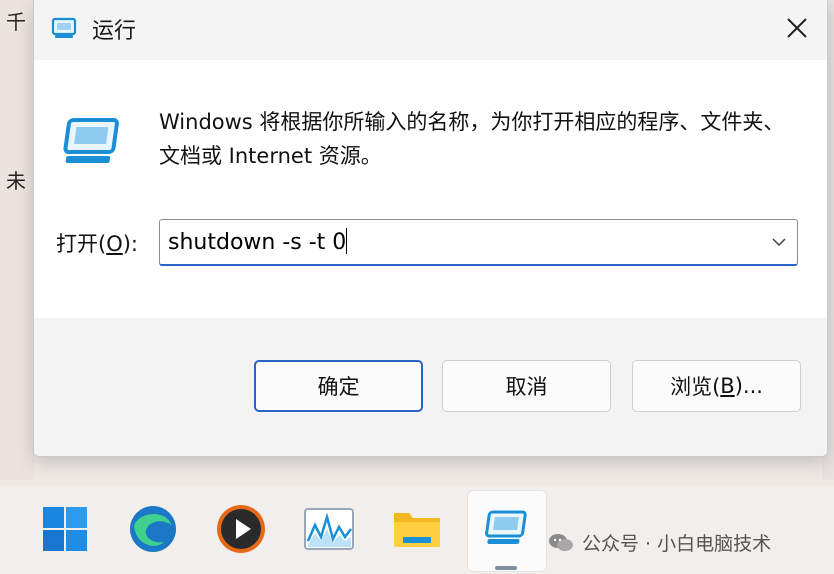 The height and width of the screenshot is (574, 834). I want to click on close-button, so click(797, 28).